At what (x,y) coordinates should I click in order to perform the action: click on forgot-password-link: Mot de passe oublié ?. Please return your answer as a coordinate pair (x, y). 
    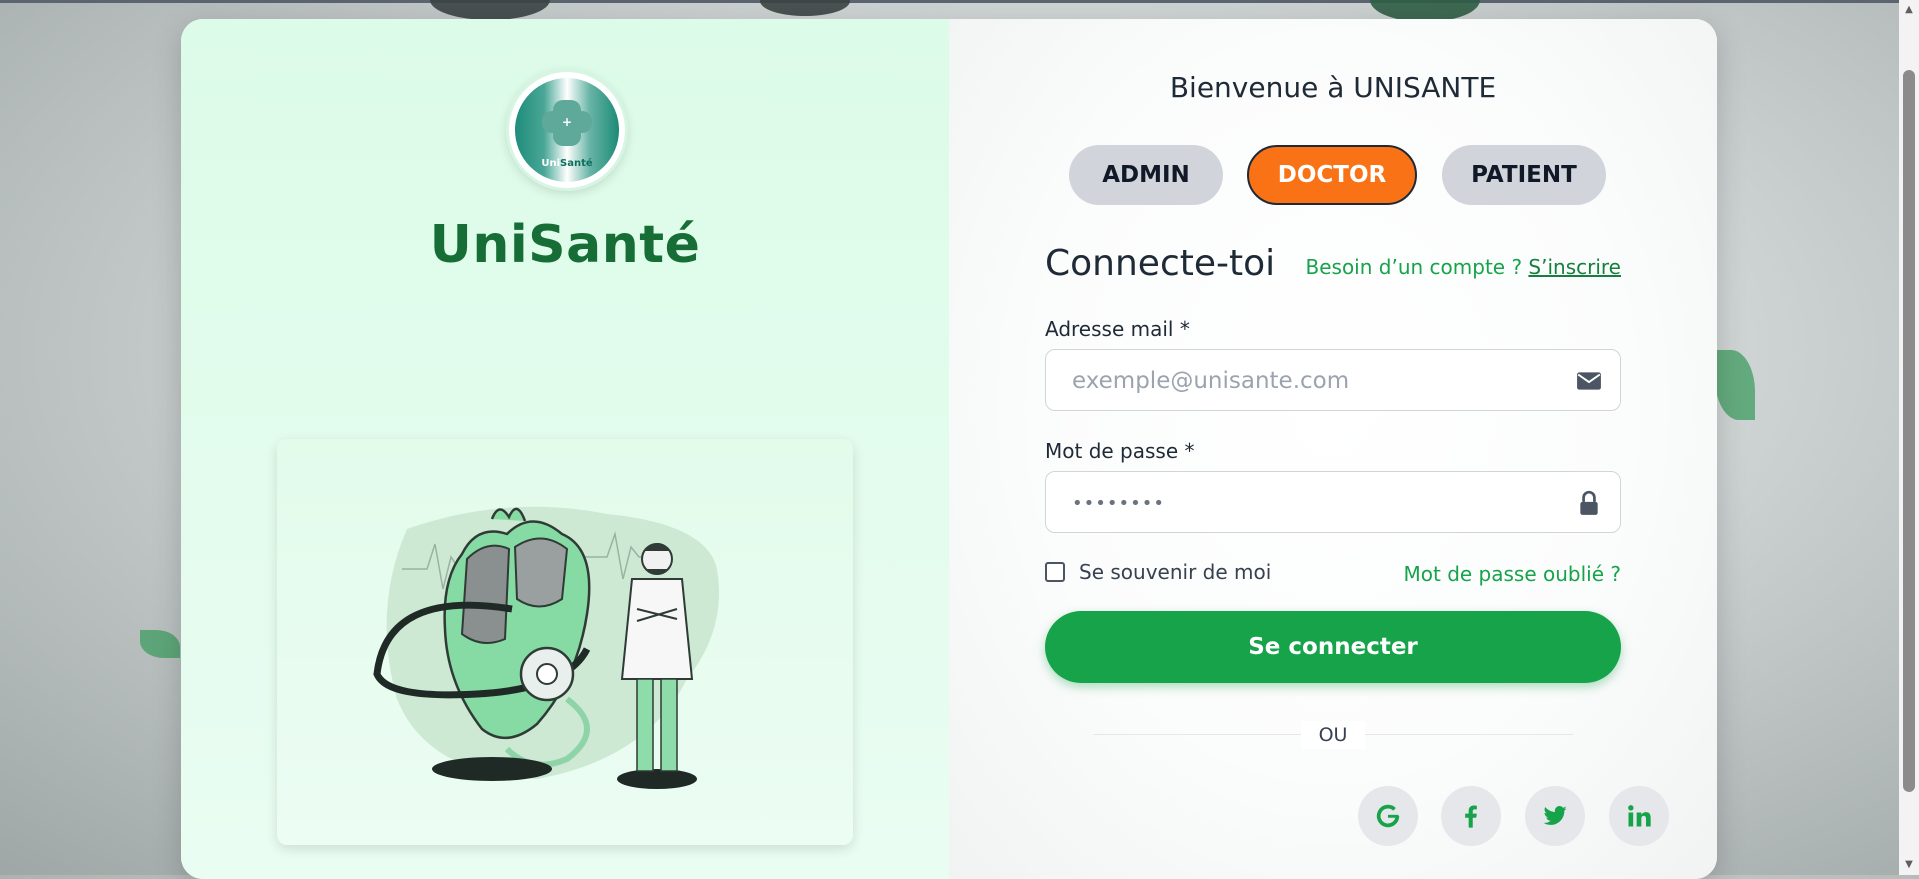
    Looking at the image, I should click on (1513, 574).